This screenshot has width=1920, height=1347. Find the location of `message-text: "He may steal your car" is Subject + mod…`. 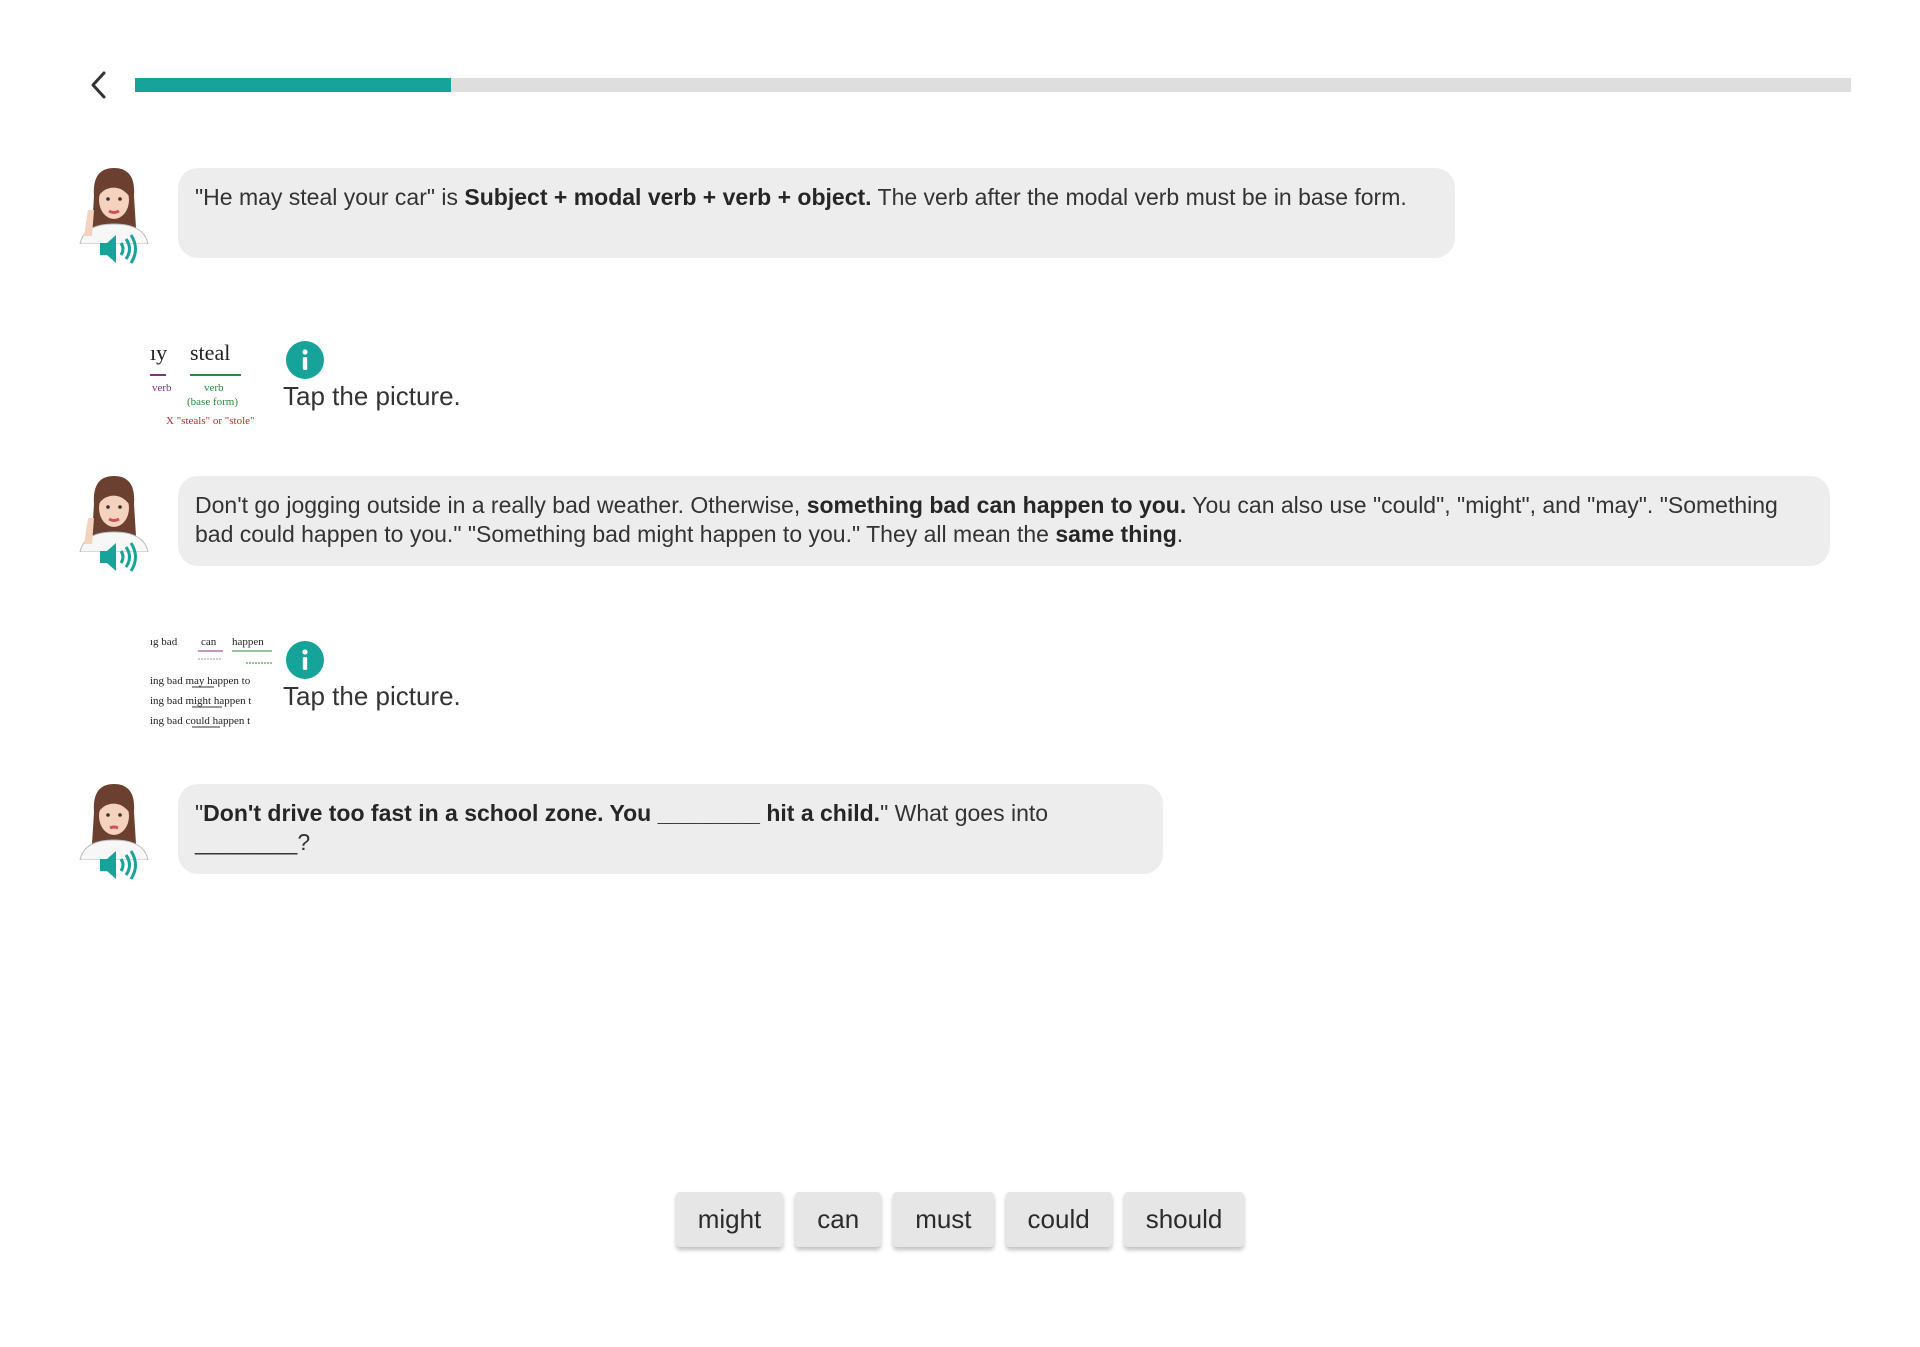

message-text: "He may steal your car" is Subject + mod… is located at coordinates (801, 197).